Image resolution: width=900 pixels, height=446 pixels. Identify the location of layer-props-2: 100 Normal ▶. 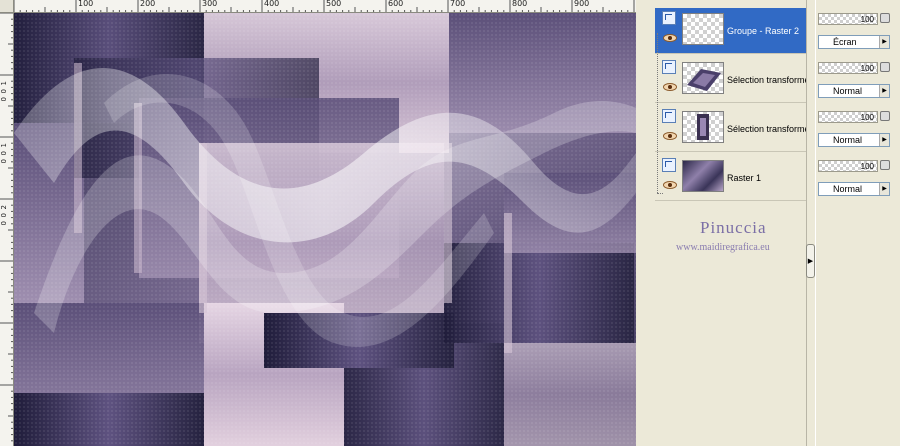
(858, 73).